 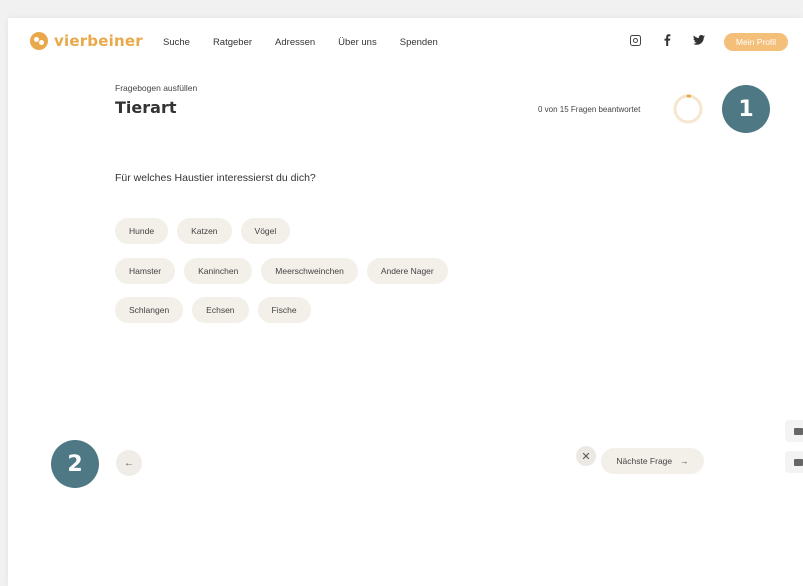 I want to click on option-hunde: Hunde, so click(x=142, y=231).